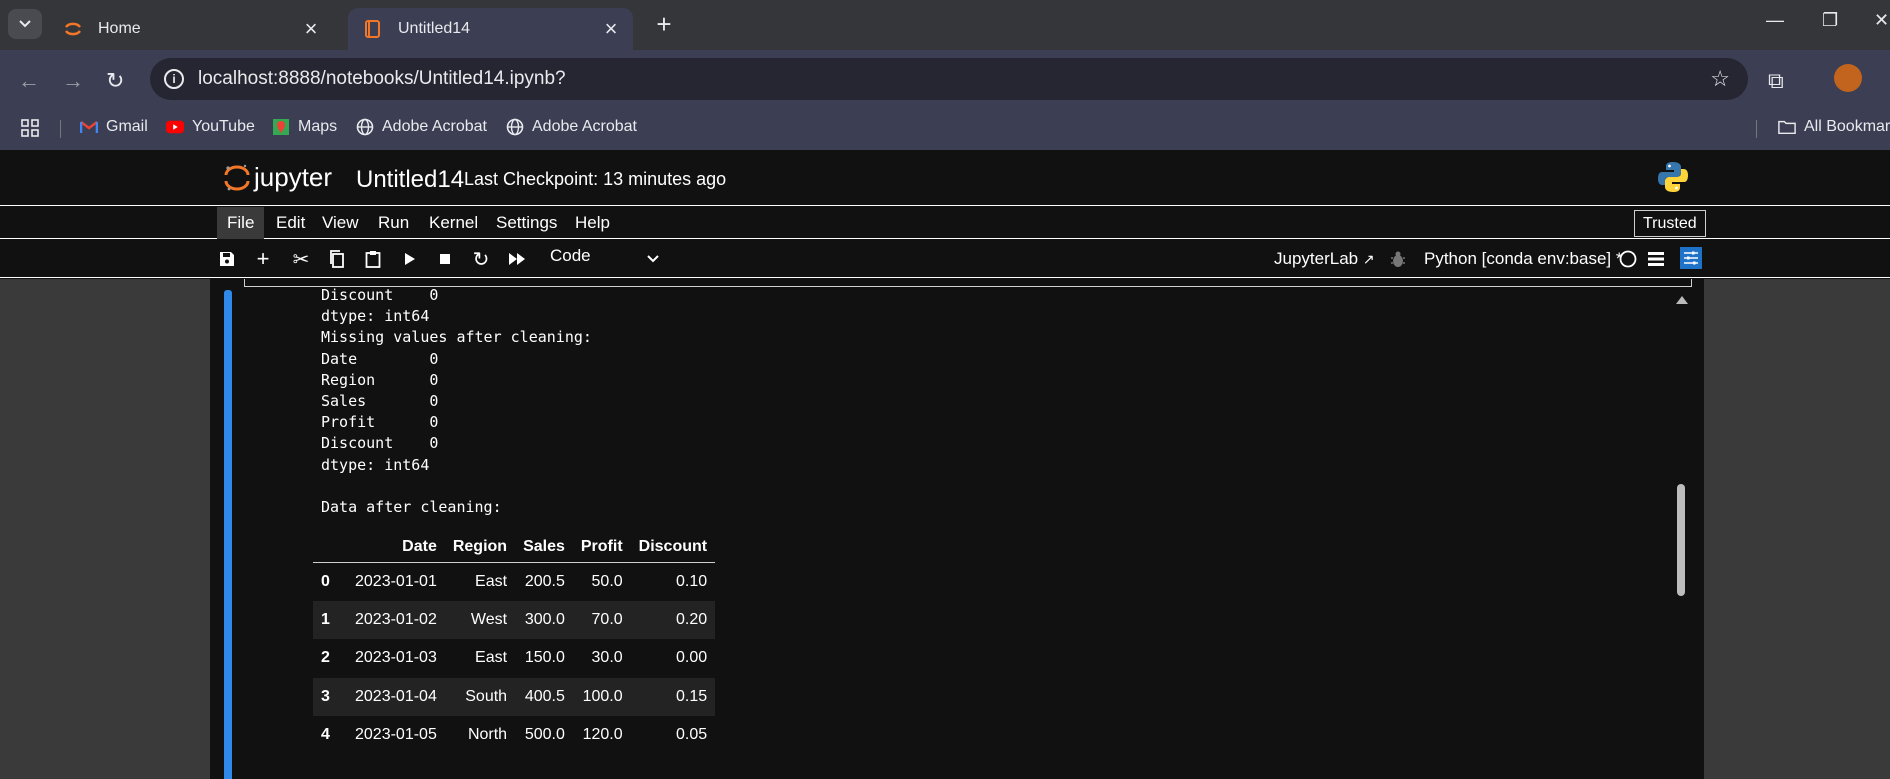  What do you see at coordinates (409, 259) in the screenshot?
I see `run-icon` at bounding box center [409, 259].